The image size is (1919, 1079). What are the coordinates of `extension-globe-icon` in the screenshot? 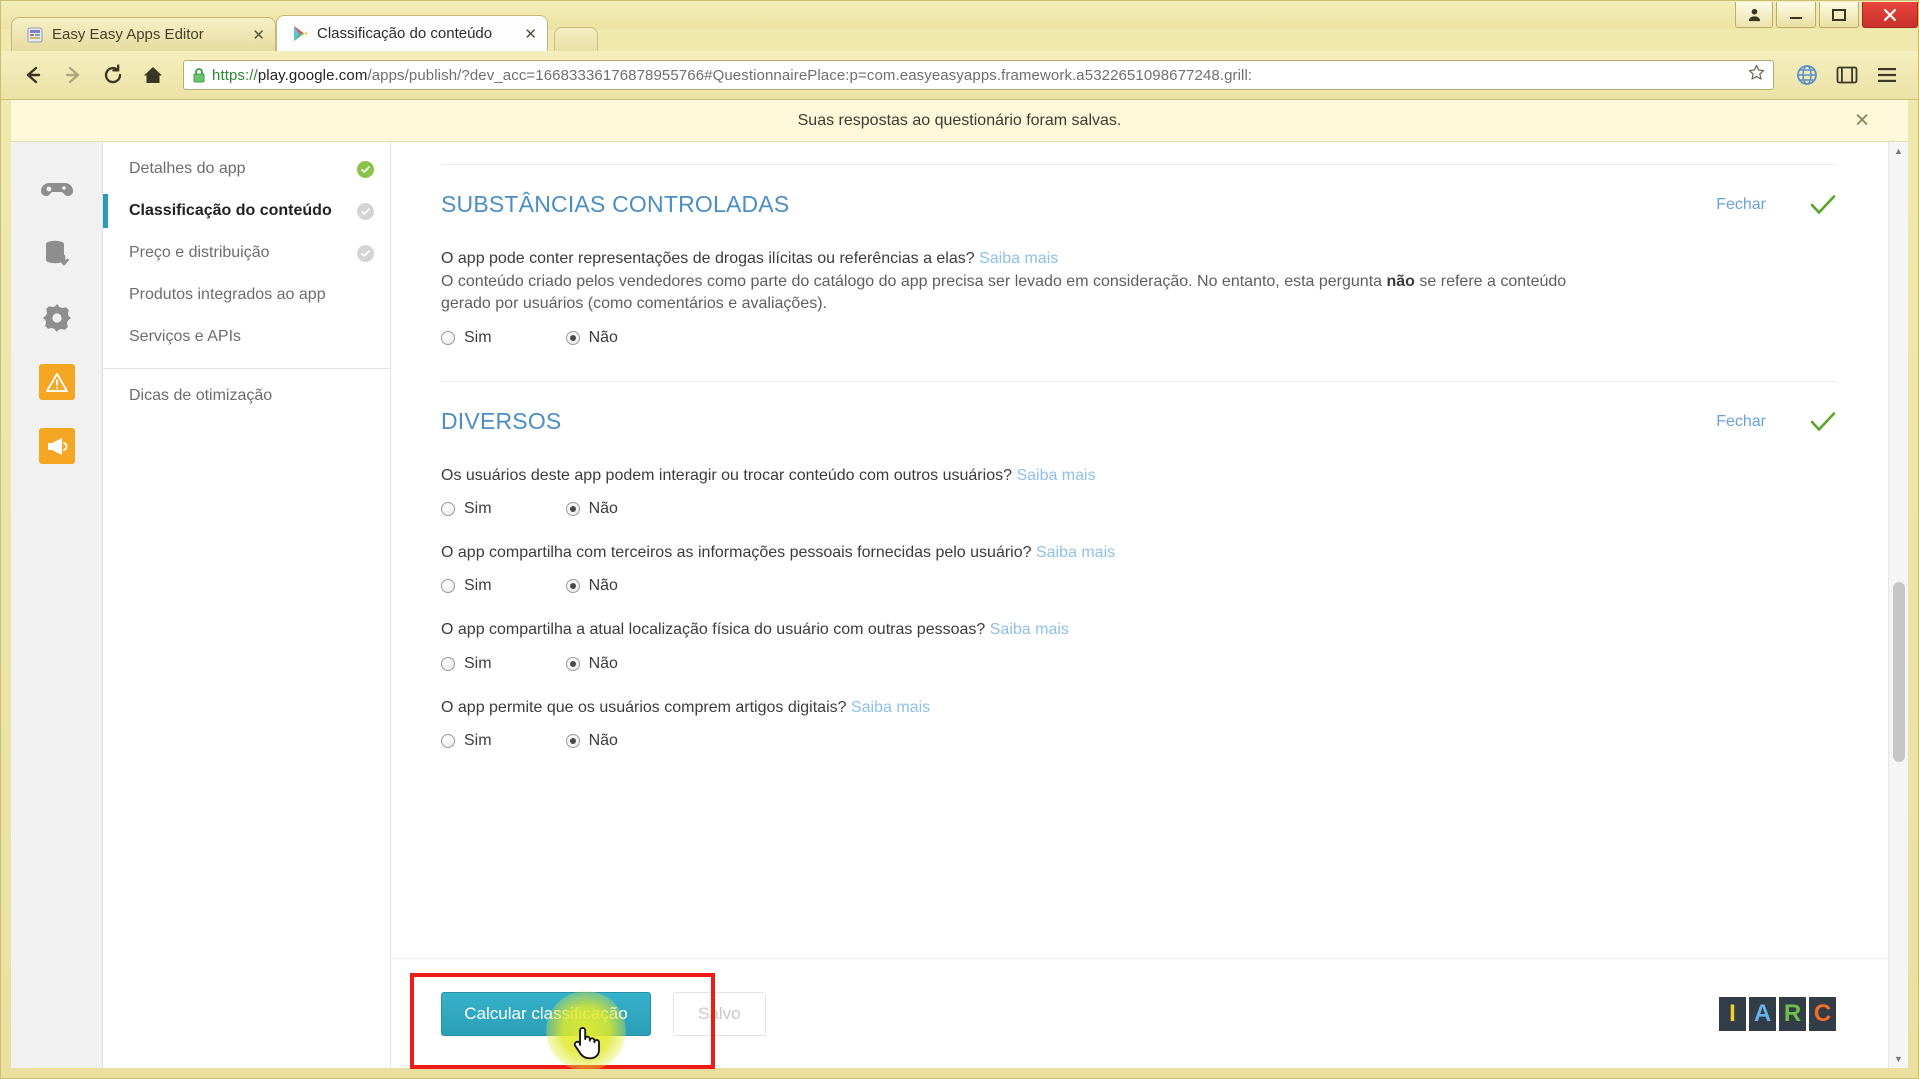 It's located at (1807, 75).